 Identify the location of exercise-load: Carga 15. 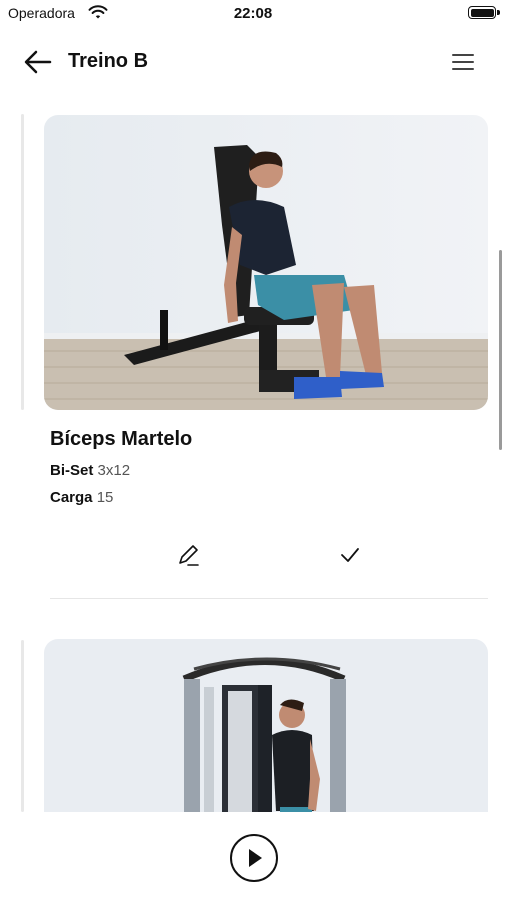
(81, 497).